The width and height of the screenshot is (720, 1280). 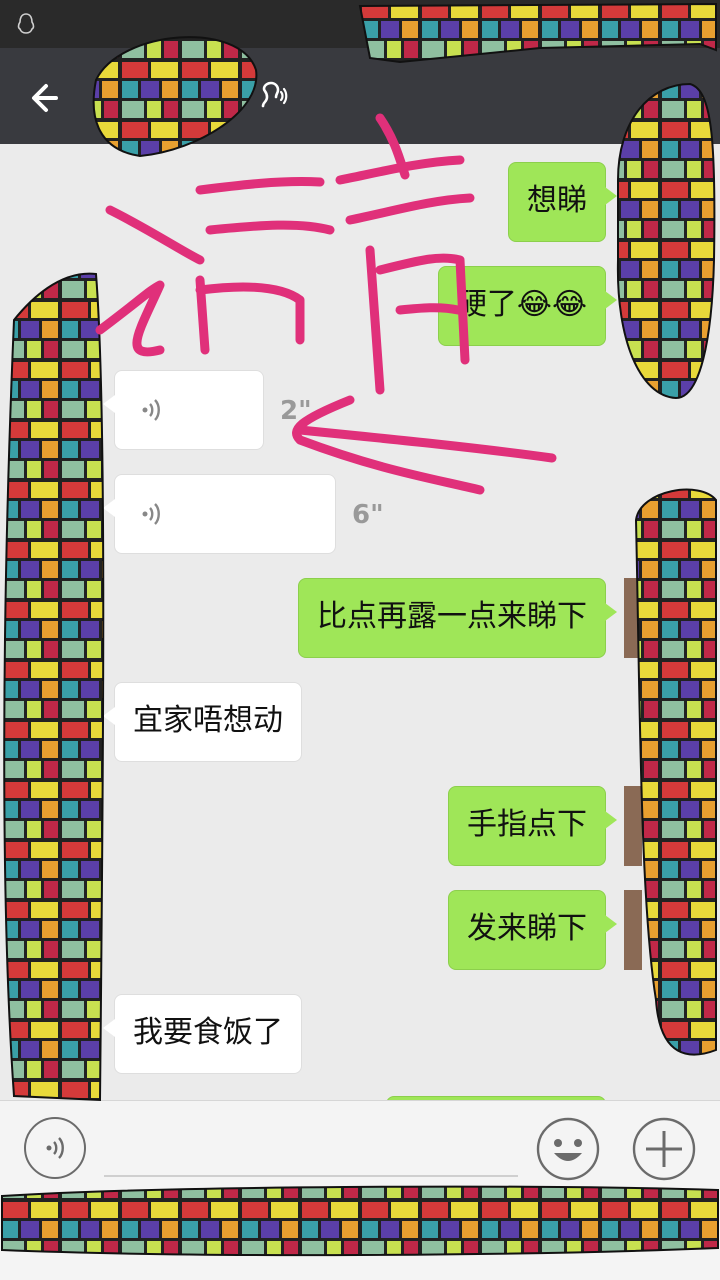 I want to click on message-bubble-incoming: 宜家唔想动, so click(x=202, y=722).